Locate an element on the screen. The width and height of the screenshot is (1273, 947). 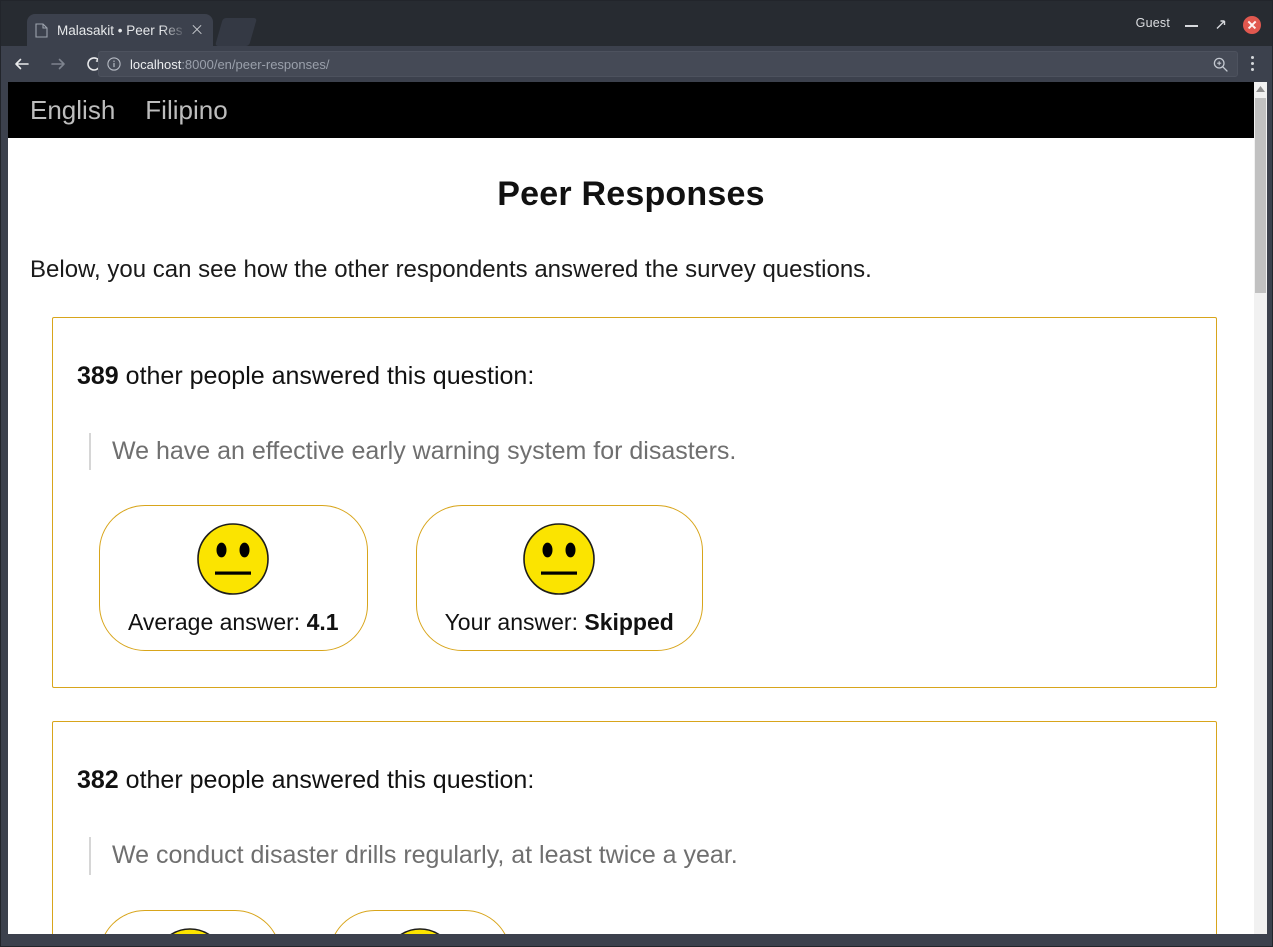
average-answer-box is located at coordinates (190, 921).